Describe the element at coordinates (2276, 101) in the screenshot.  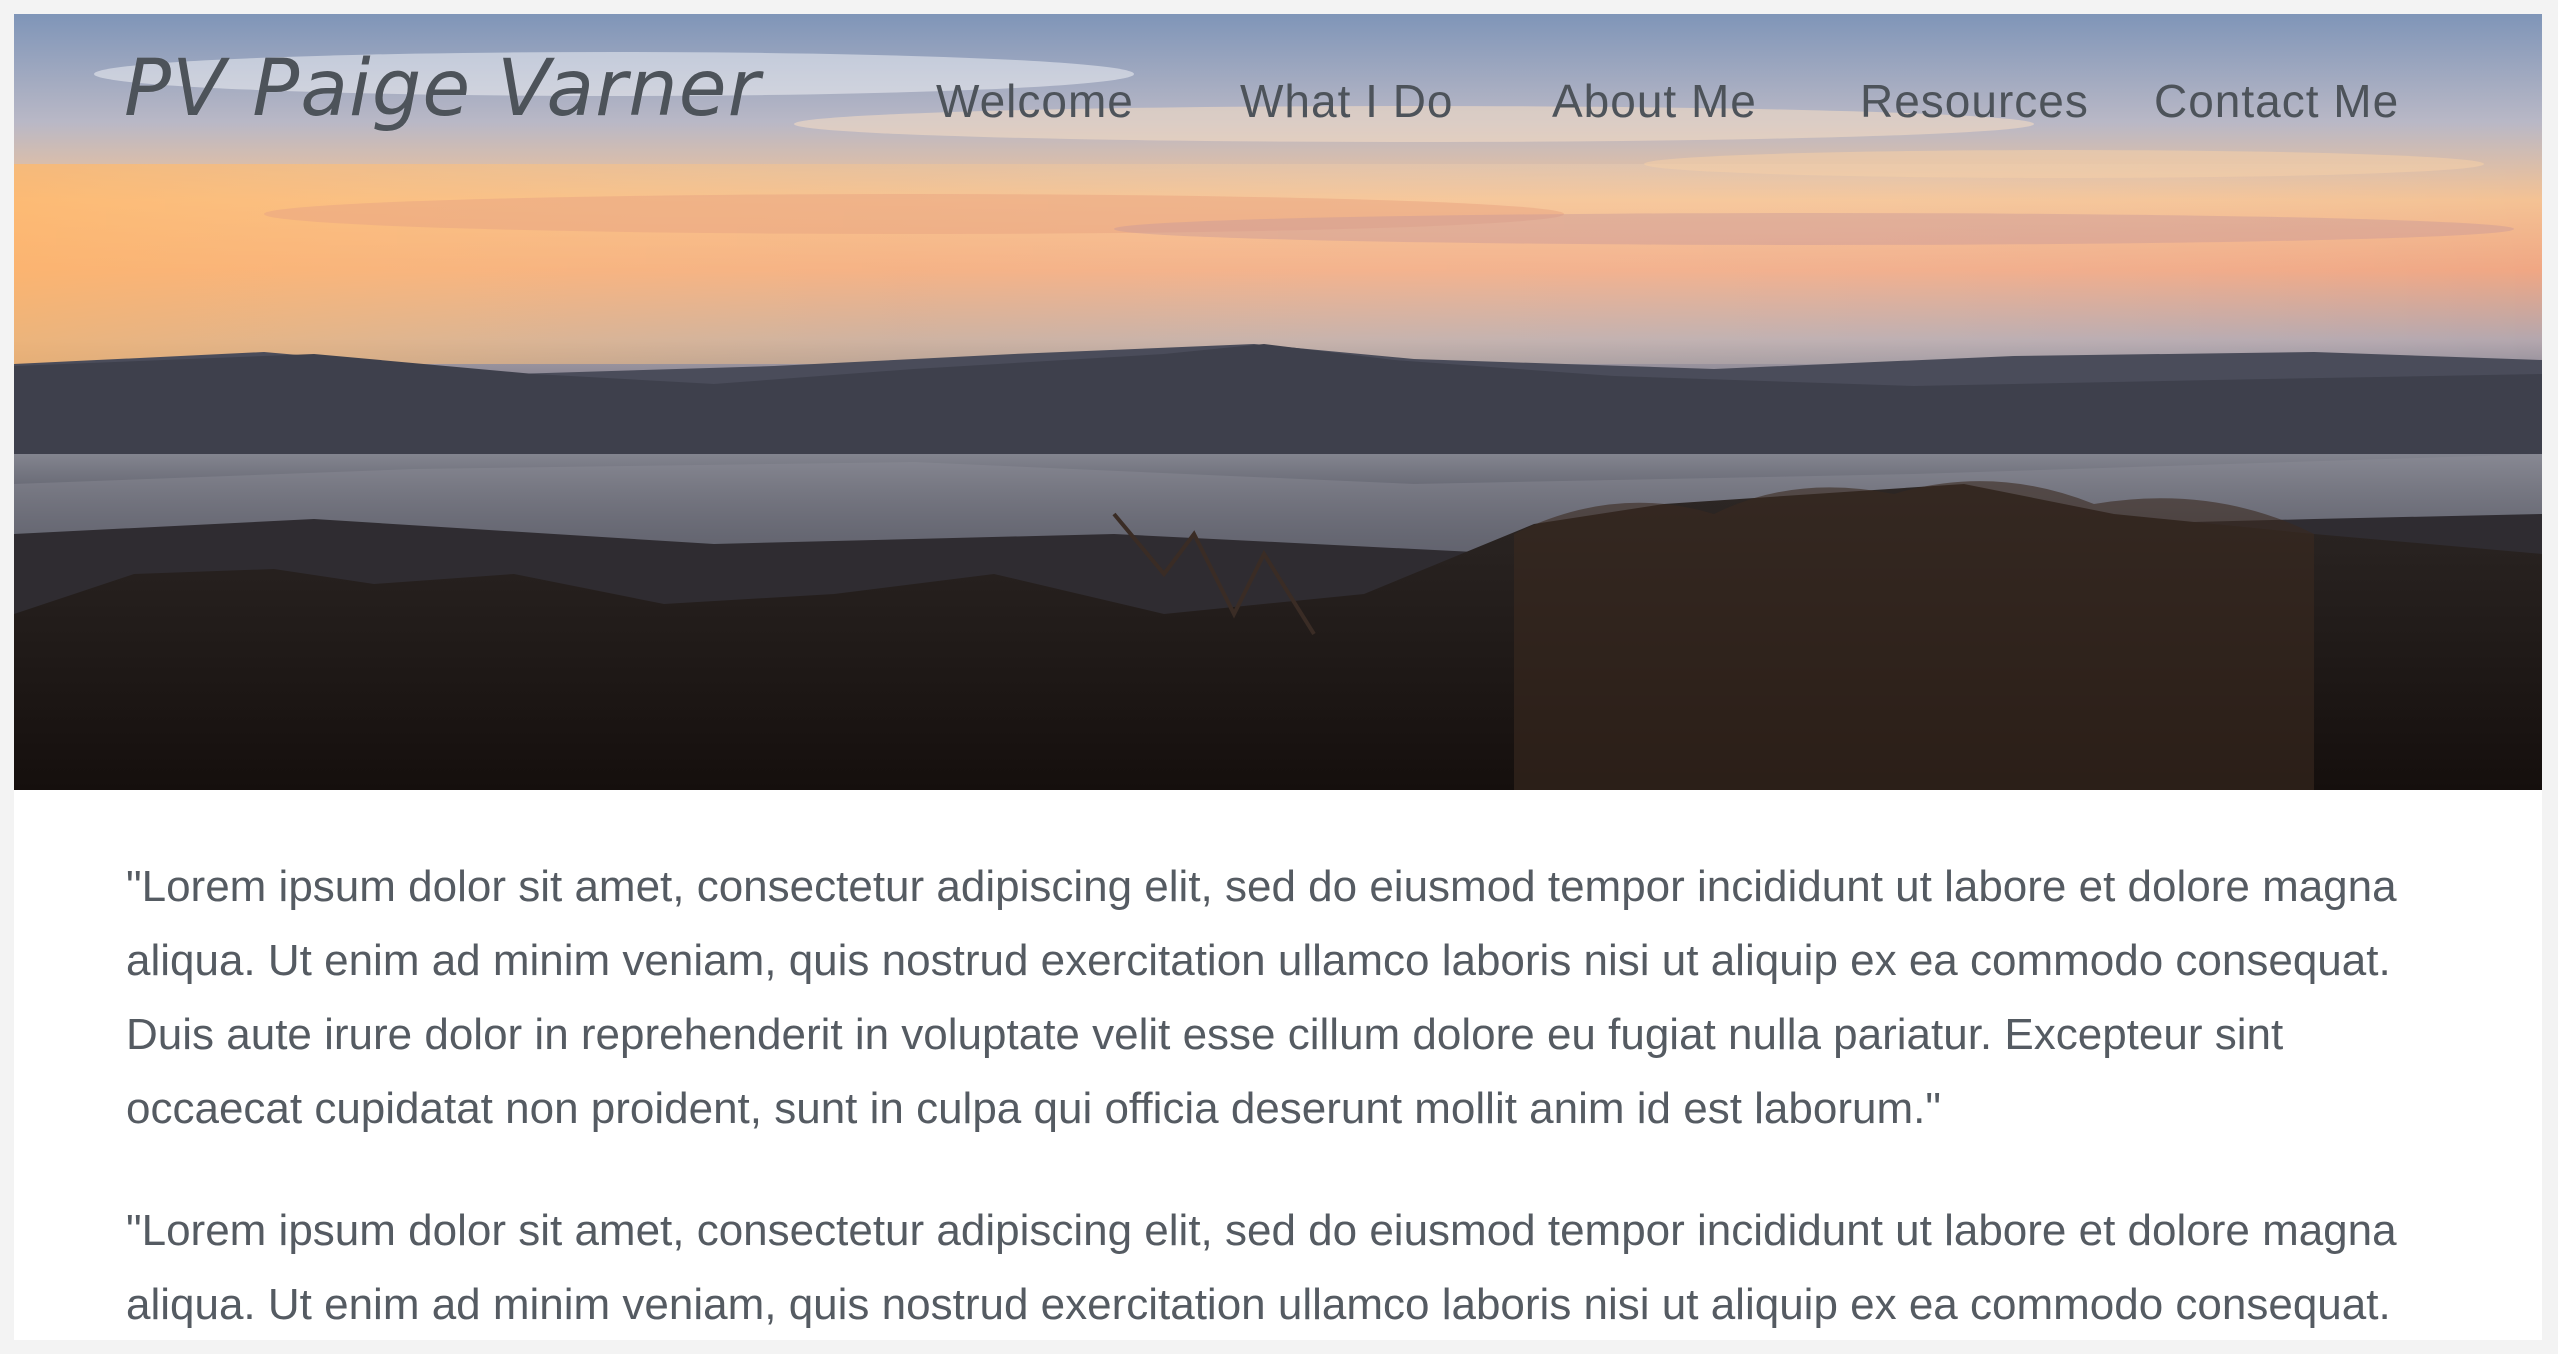
I see `nav-contact-me: Contact Me` at that location.